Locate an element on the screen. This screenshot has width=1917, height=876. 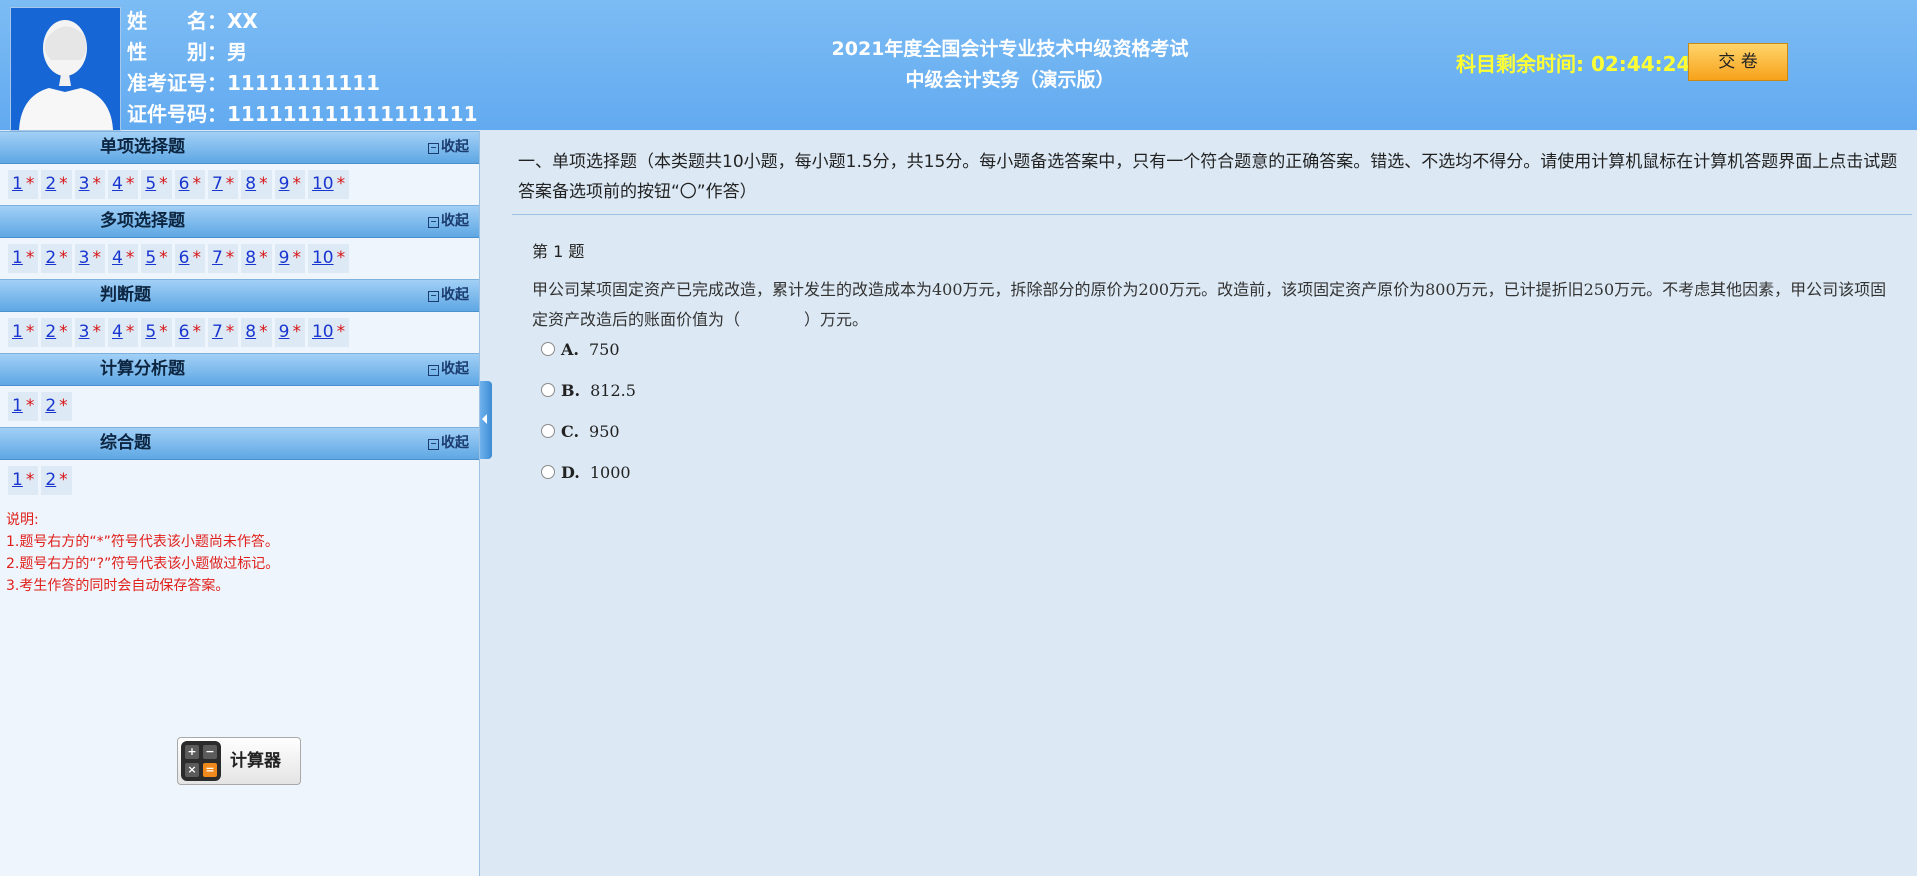
answer-option: C. 950 is located at coordinates (580, 432).